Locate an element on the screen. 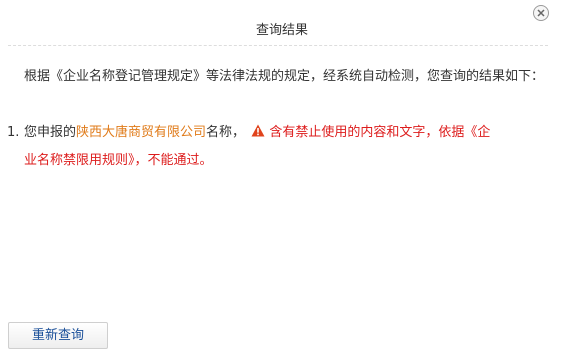  close-icon is located at coordinates (541, 13).